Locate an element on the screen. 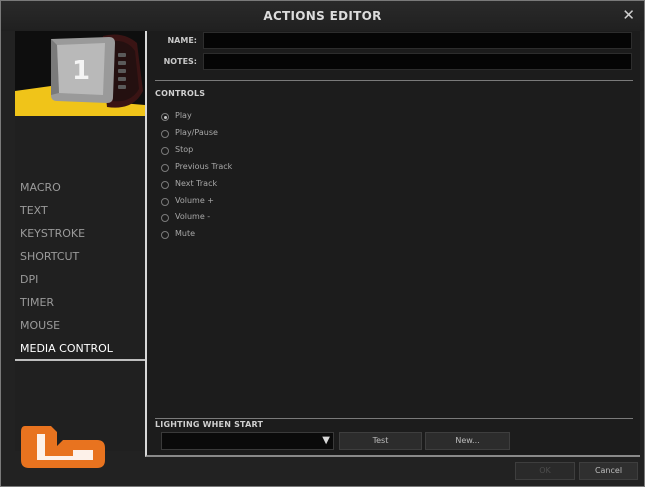  radio-label: Volume - is located at coordinates (193, 216).